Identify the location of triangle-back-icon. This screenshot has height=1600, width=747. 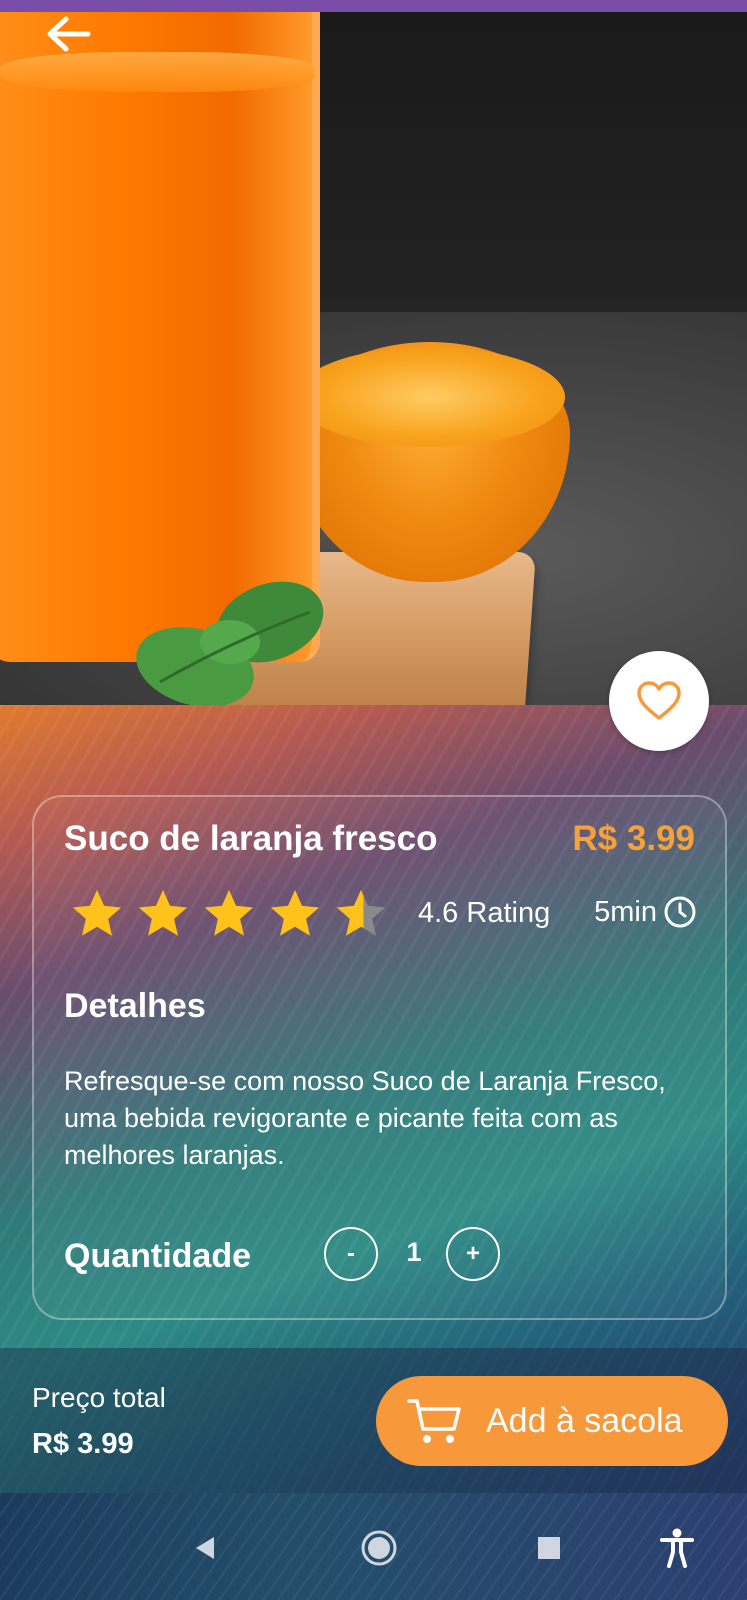
(205, 1548).